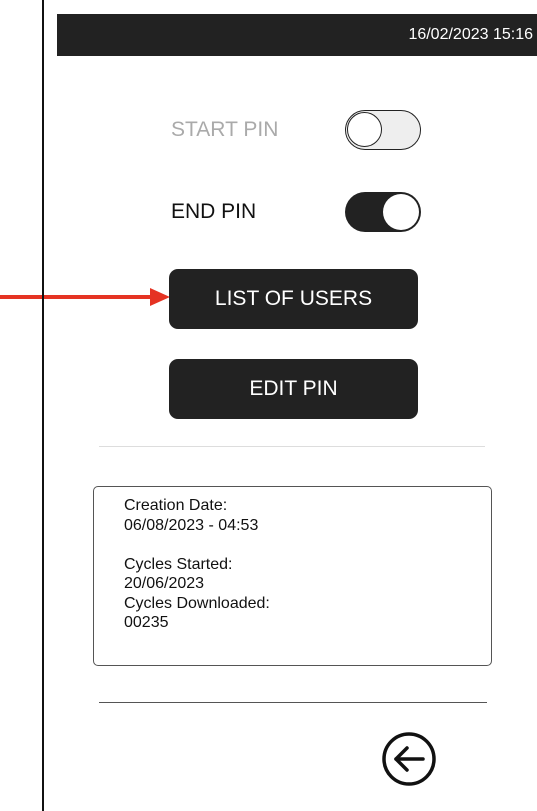 This screenshot has height=811, width=537. I want to click on end-pin-row: END PIN, so click(290, 212).